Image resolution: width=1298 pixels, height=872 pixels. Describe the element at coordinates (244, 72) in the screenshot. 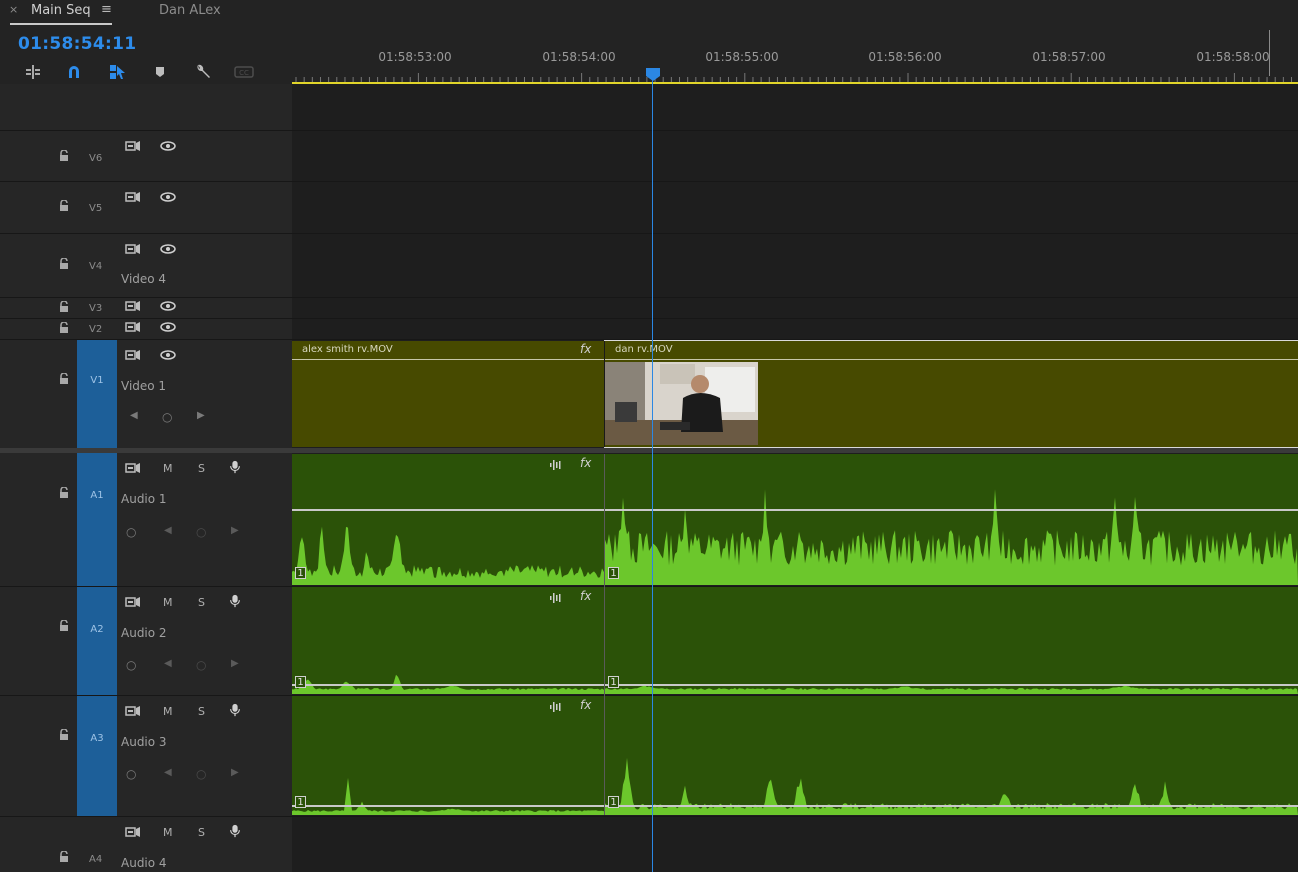

I see `captions-icon: CC` at that location.